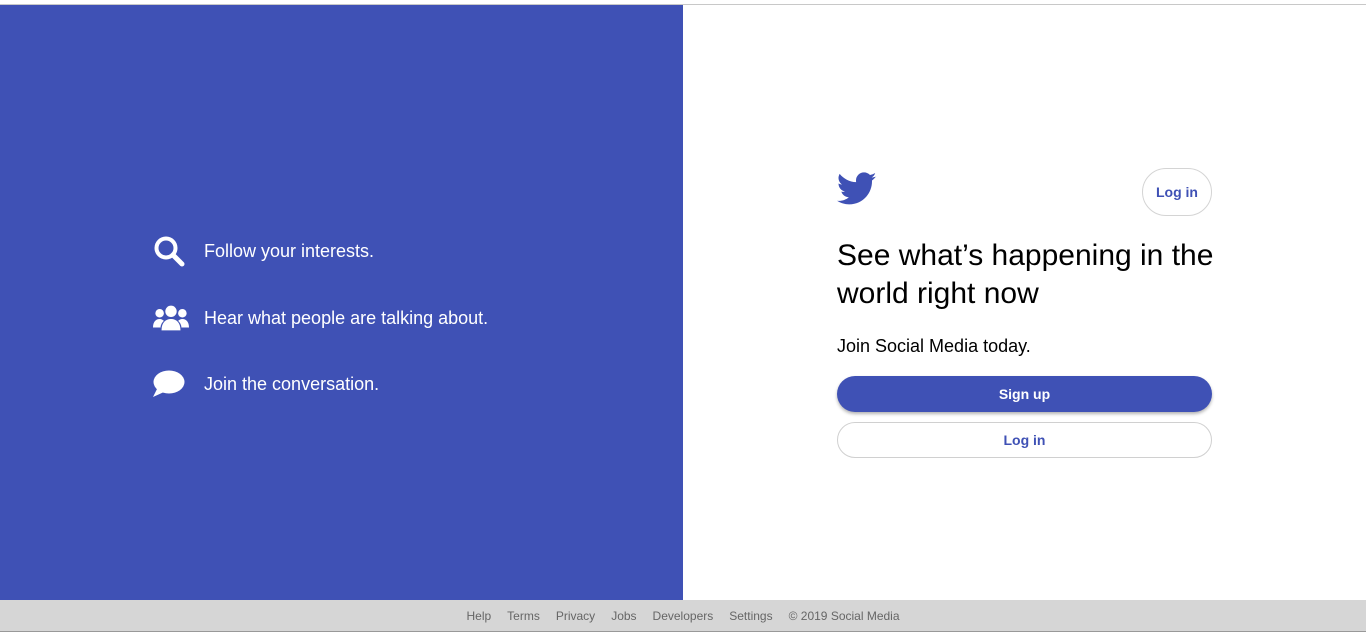 This screenshot has width=1366, height=632. I want to click on search-icon, so click(171, 251).